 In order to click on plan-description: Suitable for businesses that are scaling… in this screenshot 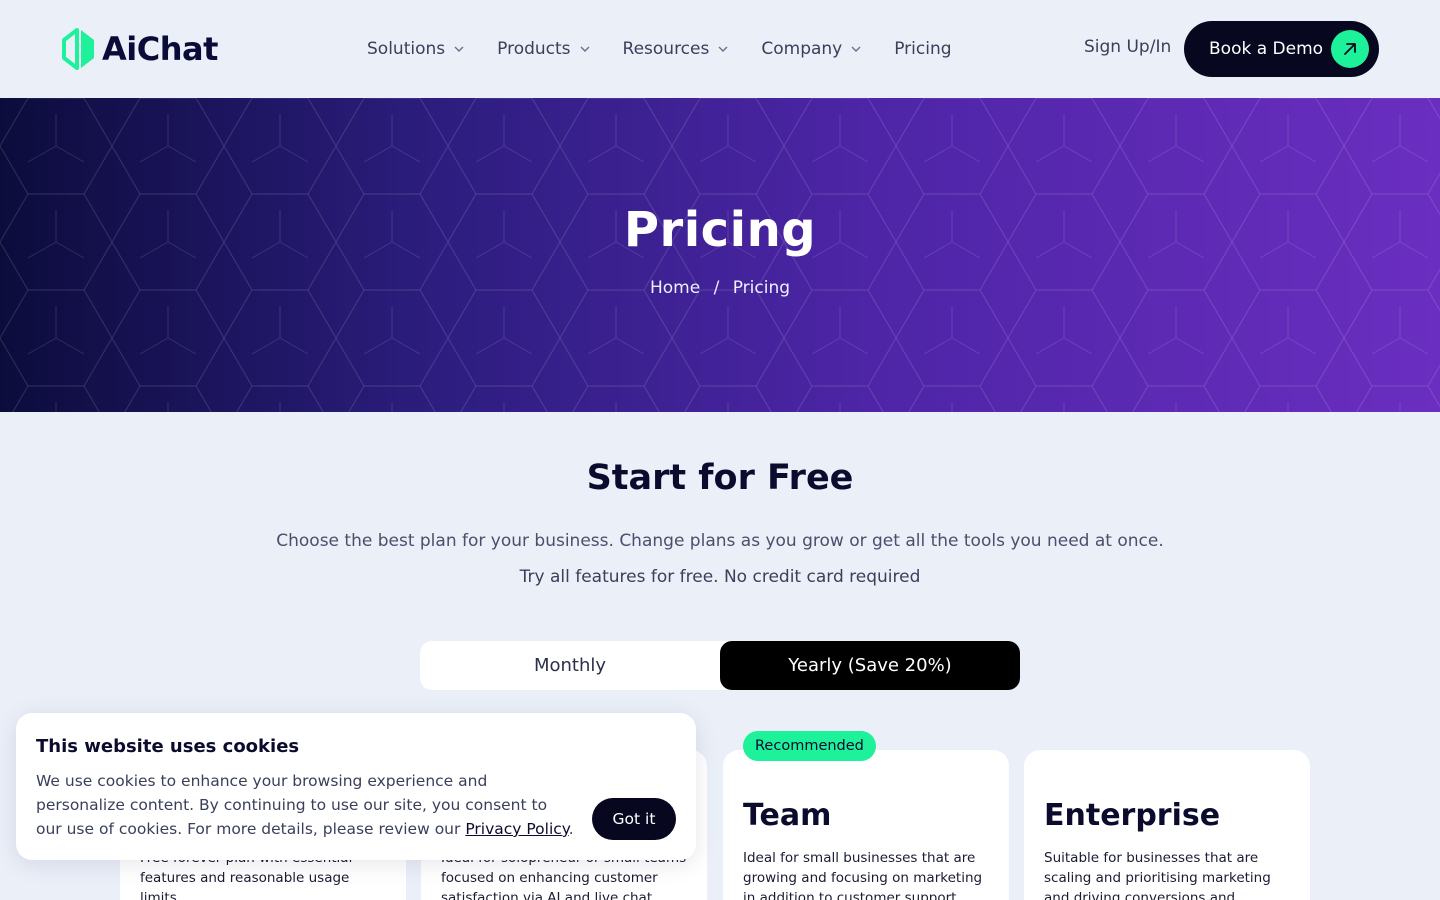, I will do `click(1157, 875)`.